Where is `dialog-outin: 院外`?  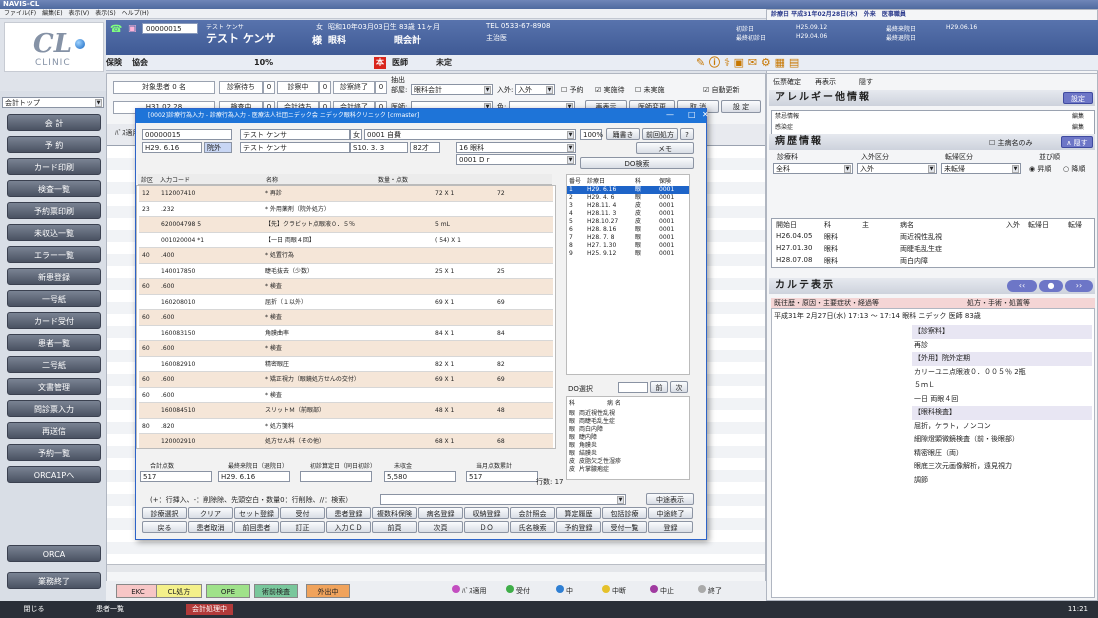 dialog-outin: 院外 is located at coordinates (218, 147).